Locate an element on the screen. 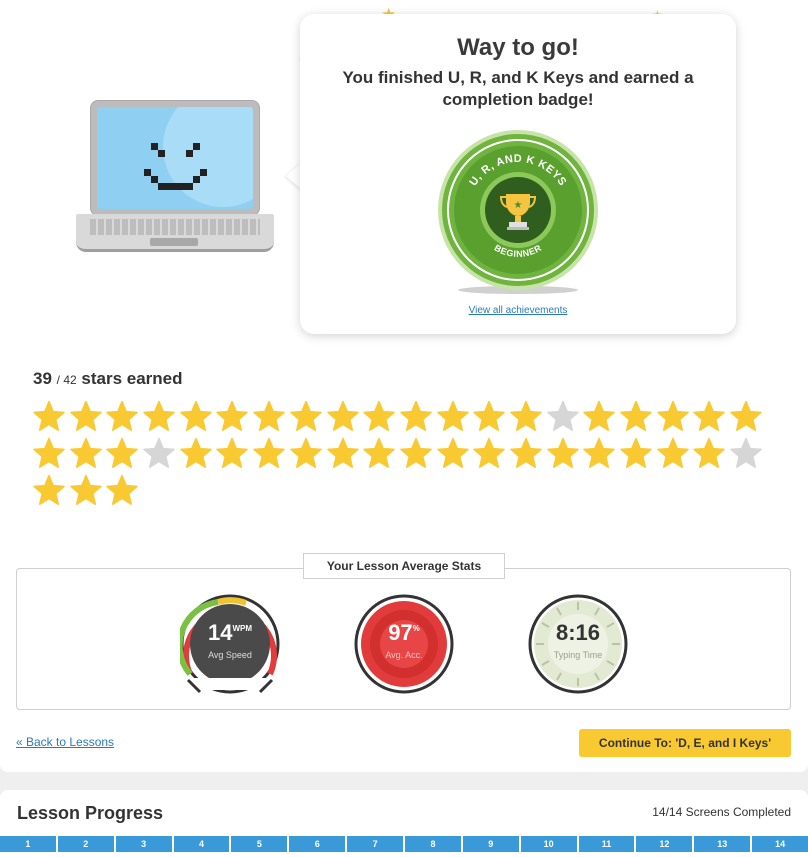 The image size is (808, 857). avg-accuracy-label: Avg. Acc. is located at coordinates (404, 655).